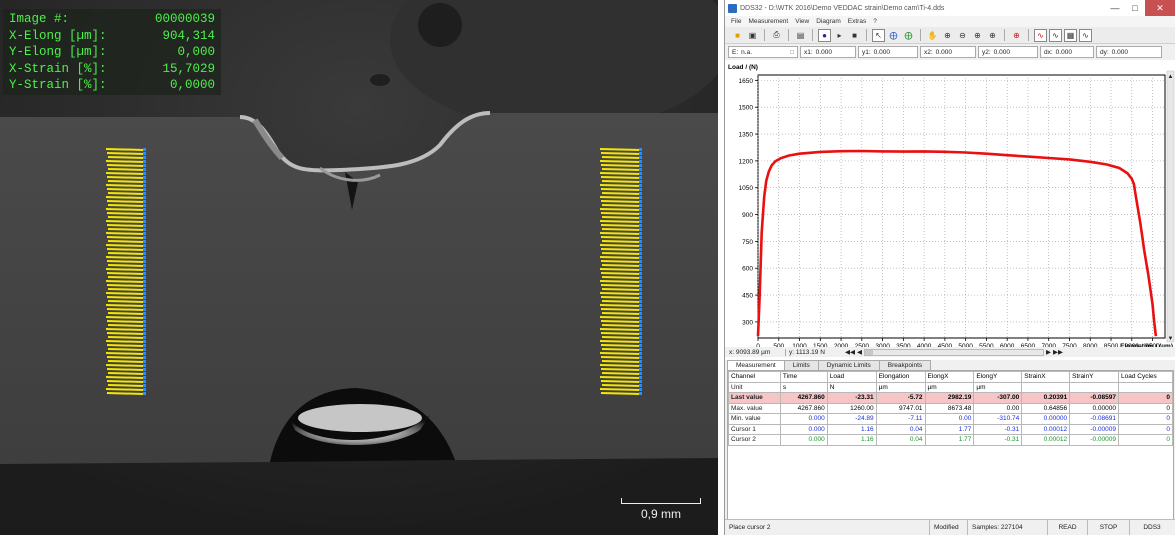  Describe the element at coordinates (800, 35) in the screenshot. I see `window-icon: ▤` at that location.